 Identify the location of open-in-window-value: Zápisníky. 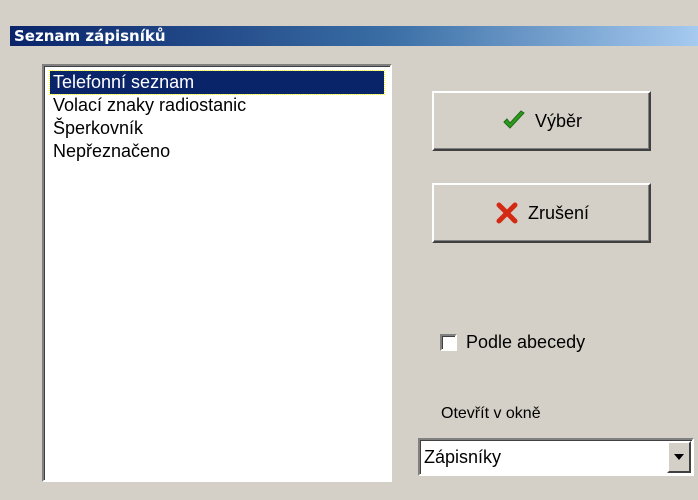
(463, 457).